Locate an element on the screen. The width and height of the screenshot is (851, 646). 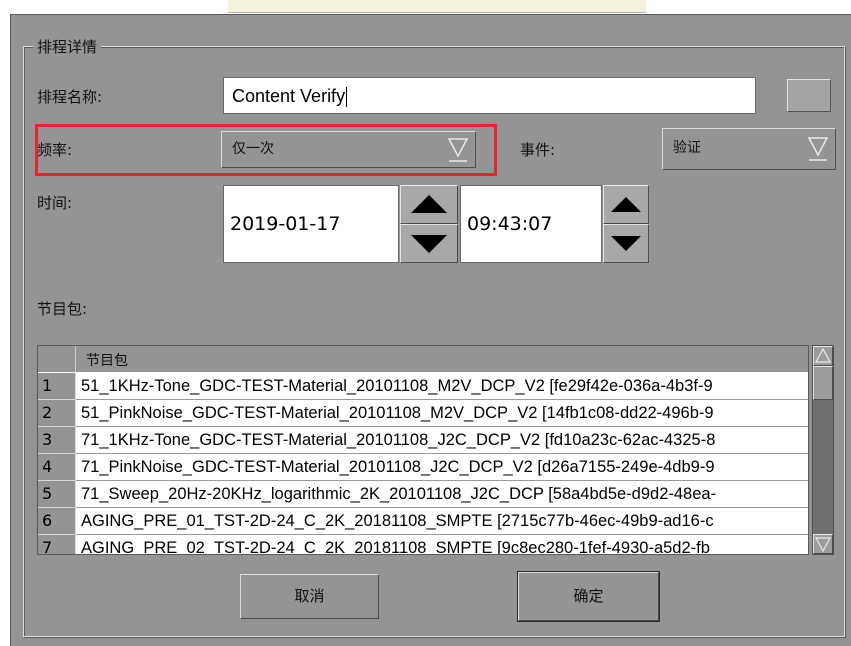
scrollbar-thumb is located at coordinates (823, 383).